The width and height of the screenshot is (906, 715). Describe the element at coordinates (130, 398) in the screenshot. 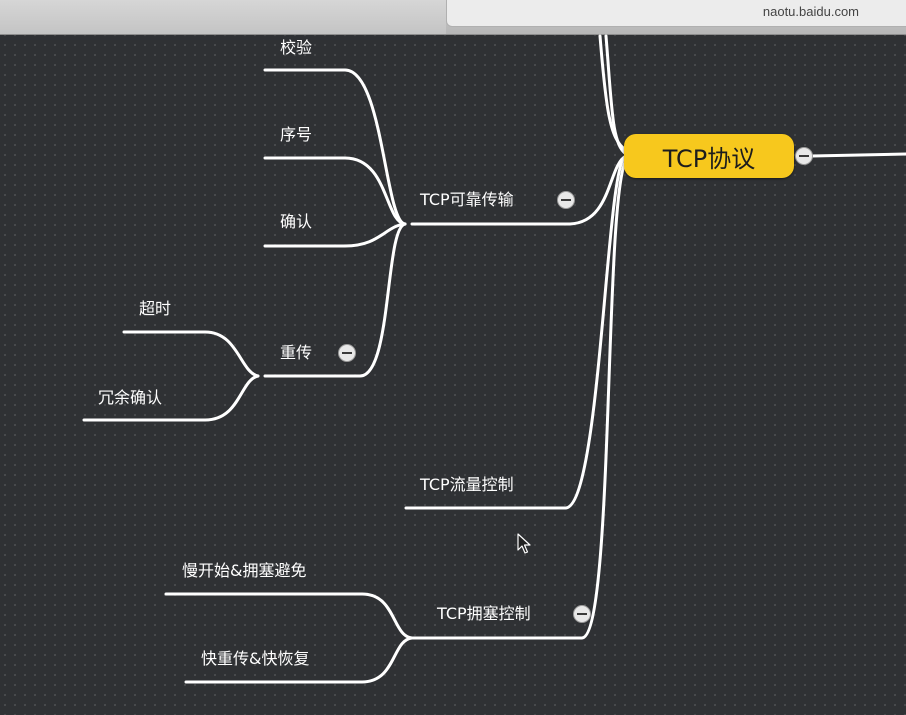

I see `node-dup-ack: 冗余确认` at that location.